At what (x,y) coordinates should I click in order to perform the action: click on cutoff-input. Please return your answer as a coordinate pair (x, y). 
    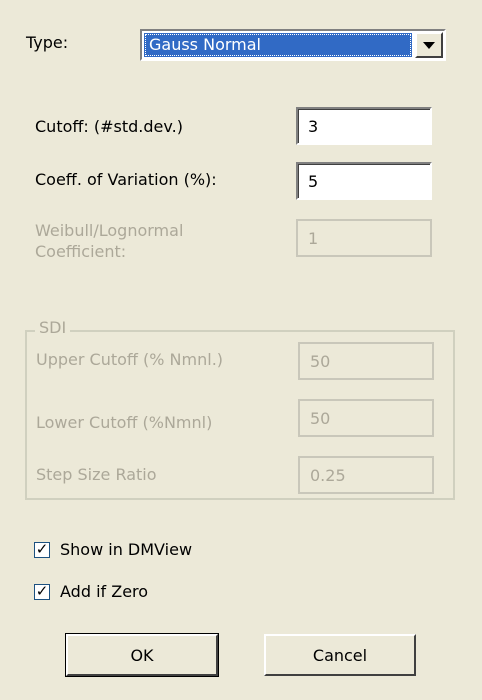
    Looking at the image, I should click on (364, 126).